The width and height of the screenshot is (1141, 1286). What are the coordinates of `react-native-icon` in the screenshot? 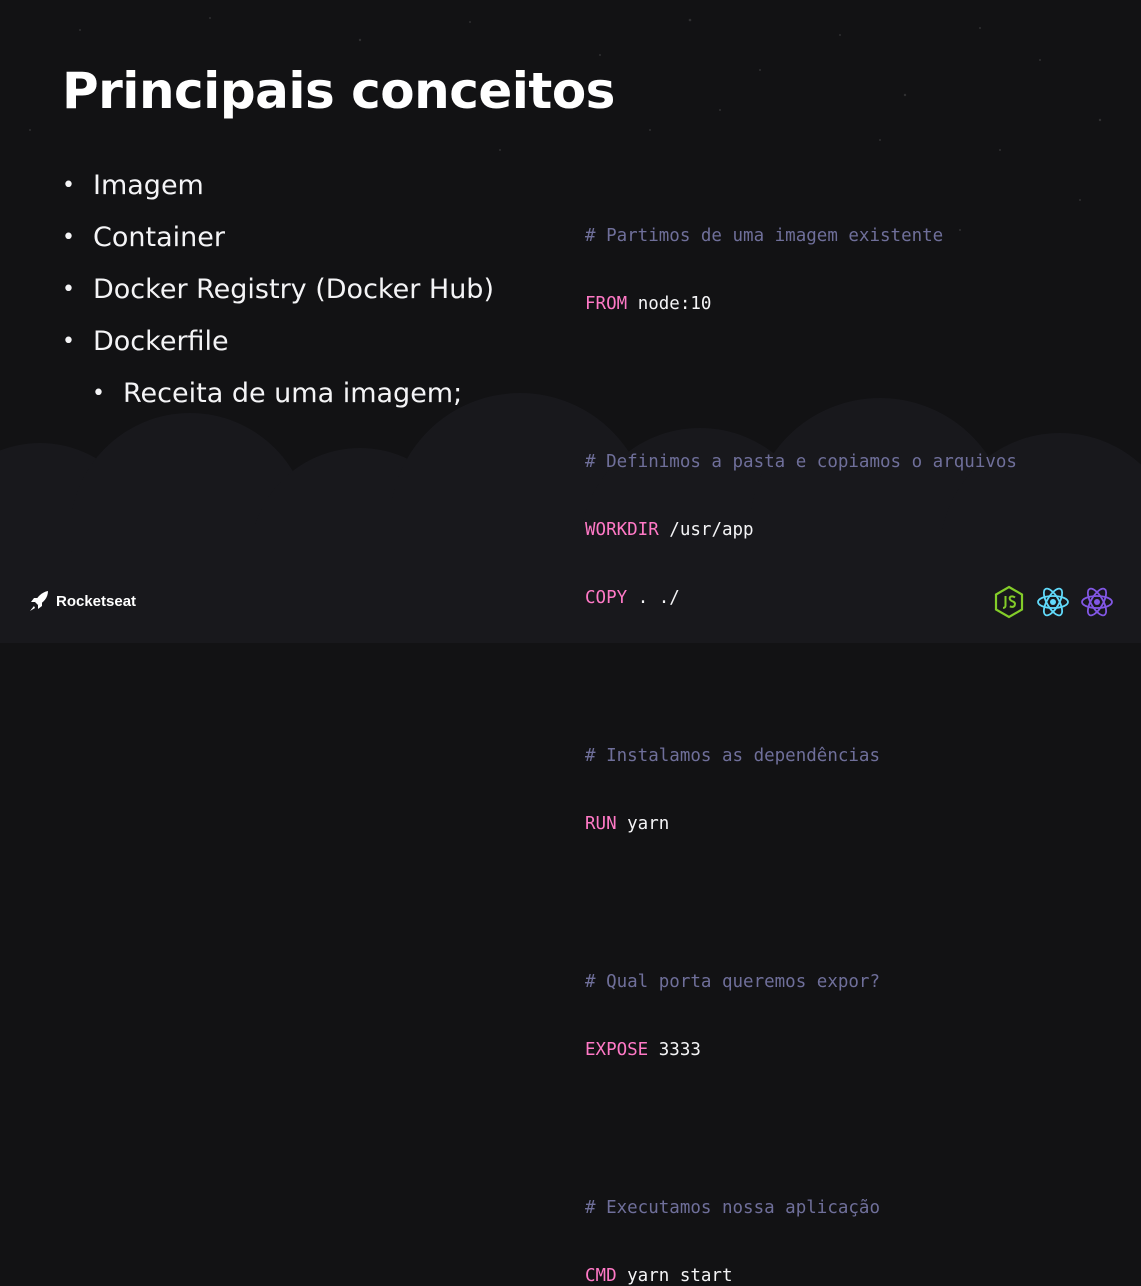 It's located at (1097, 602).